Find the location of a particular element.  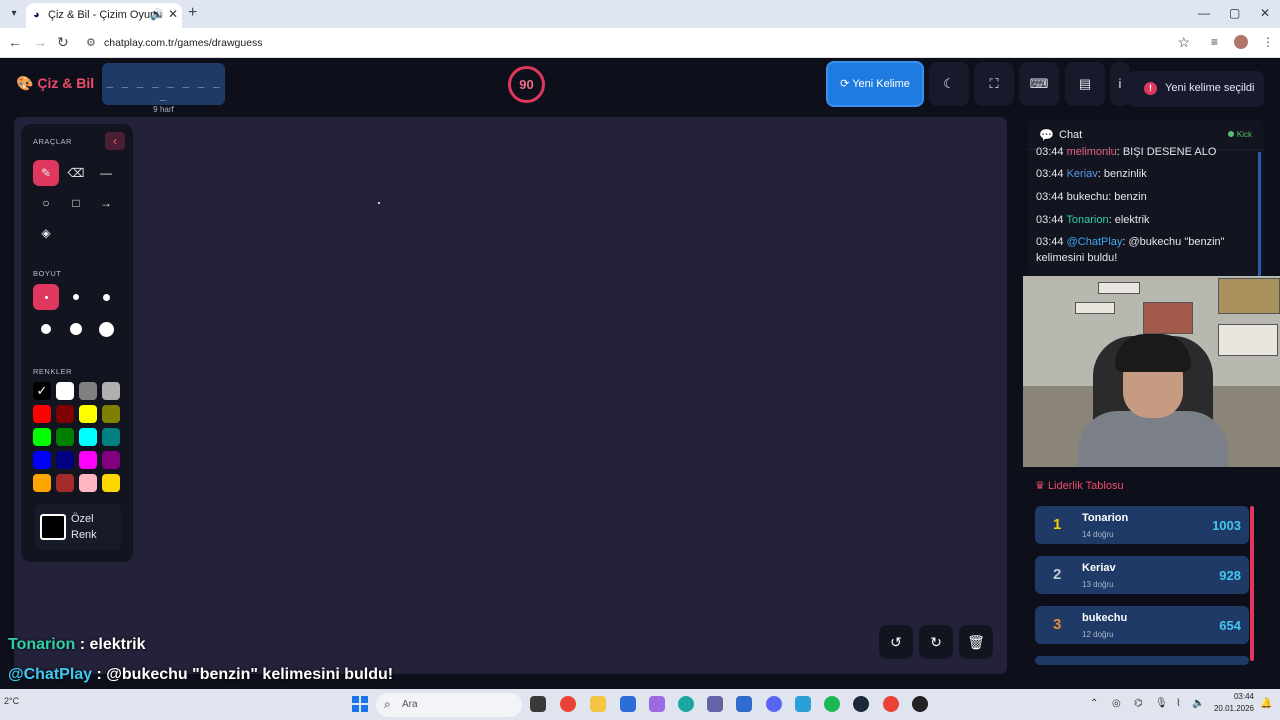

custom-color-button: Özel Renk is located at coordinates (78, 527).